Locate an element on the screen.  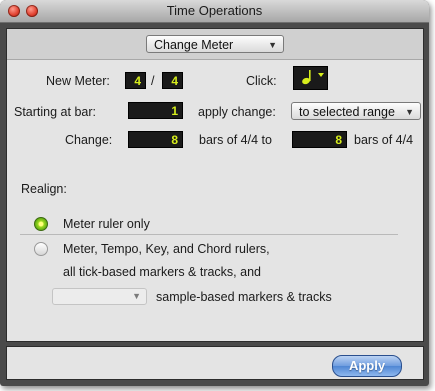
title-bar: Time Operations is located at coordinates (214, 11).